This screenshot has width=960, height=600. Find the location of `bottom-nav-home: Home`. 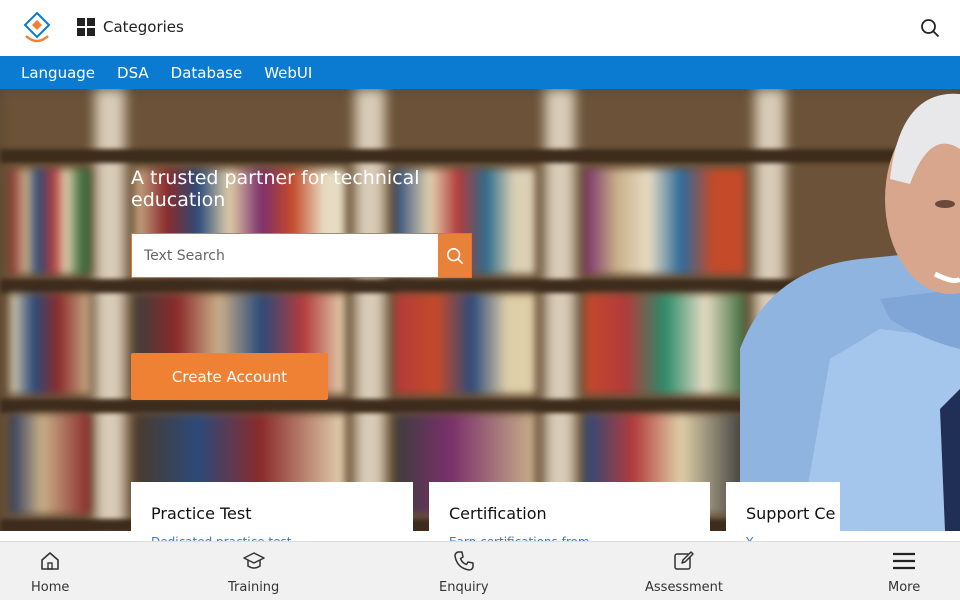

bottom-nav-home: Home is located at coordinates (50, 572).